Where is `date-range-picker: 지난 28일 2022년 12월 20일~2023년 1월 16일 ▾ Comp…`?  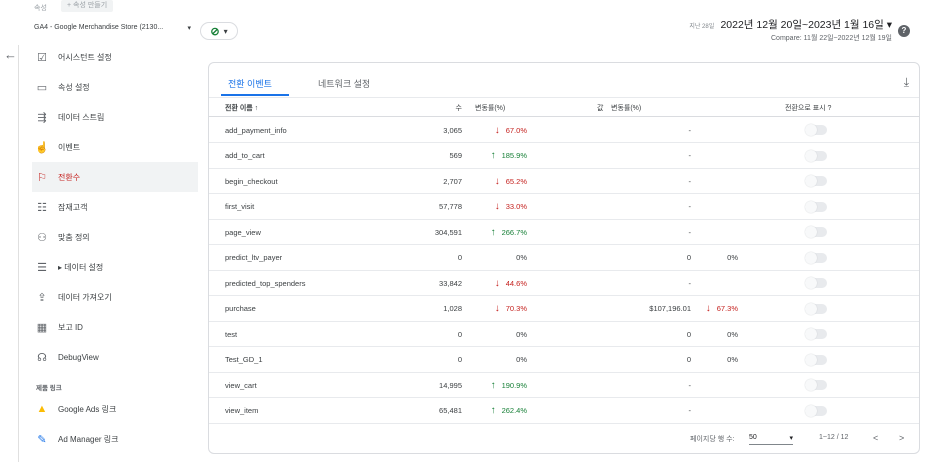 date-range-picker: 지난 28일 2022년 12월 20일~2023년 1월 16일 ▾ Comp… is located at coordinates (790, 30).